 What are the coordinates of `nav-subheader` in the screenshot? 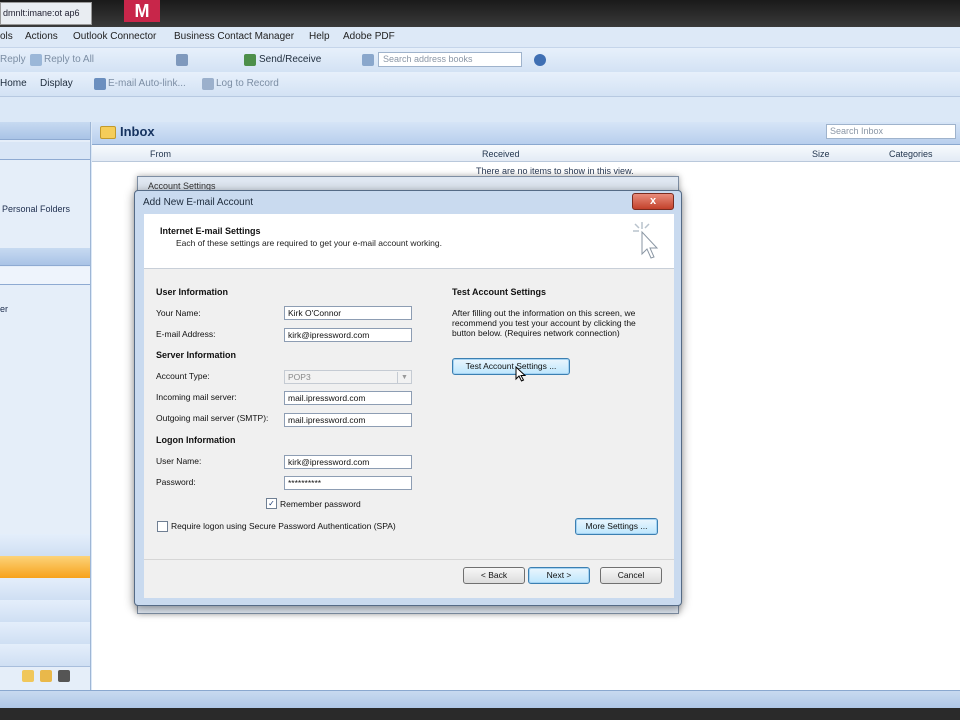 It's located at (45, 151).